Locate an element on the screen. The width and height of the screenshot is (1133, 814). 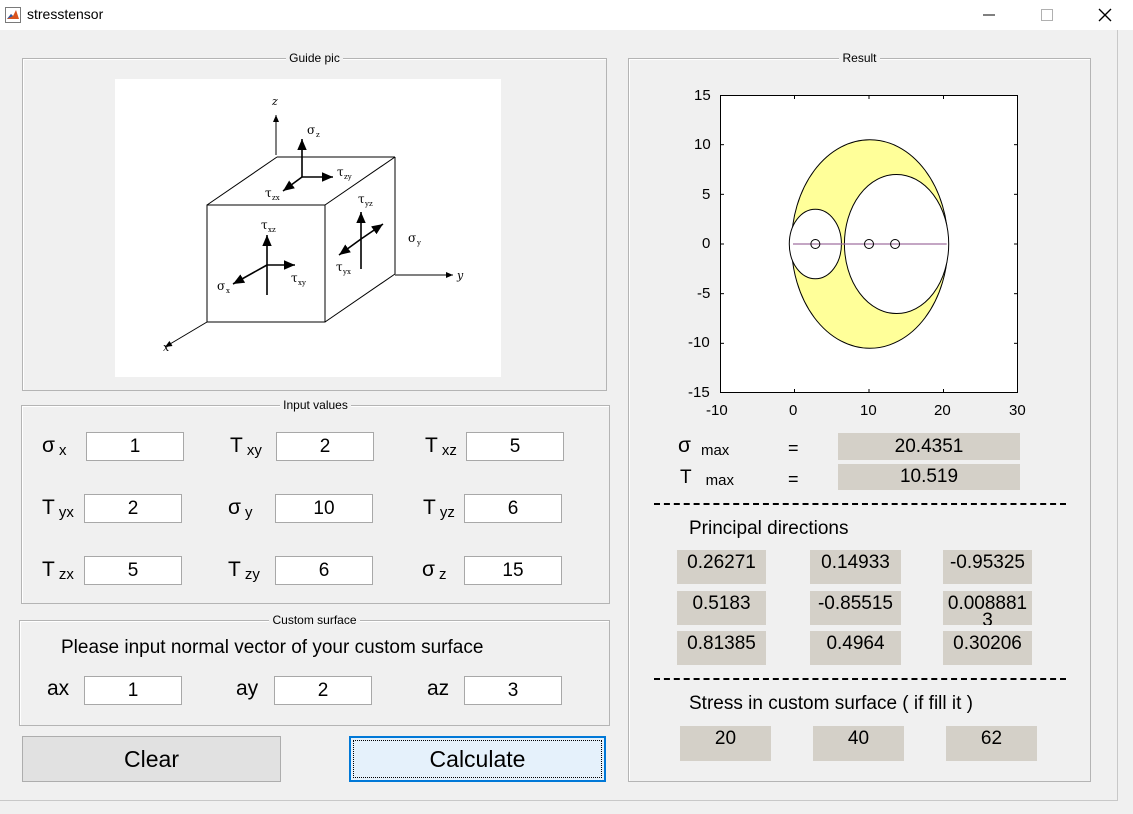
title-bar: stresstensor is located at coordinates (566, 15).